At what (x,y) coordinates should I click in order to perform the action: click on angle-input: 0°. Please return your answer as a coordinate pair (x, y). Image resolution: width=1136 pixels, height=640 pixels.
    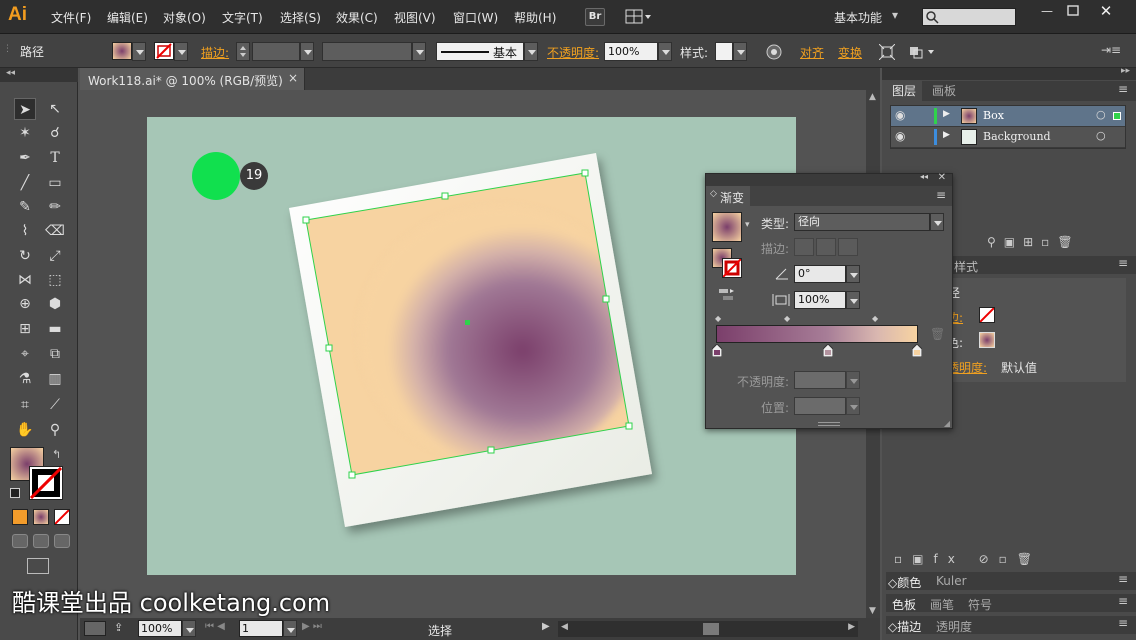
    Looking at the image, I should click on (820, 274).